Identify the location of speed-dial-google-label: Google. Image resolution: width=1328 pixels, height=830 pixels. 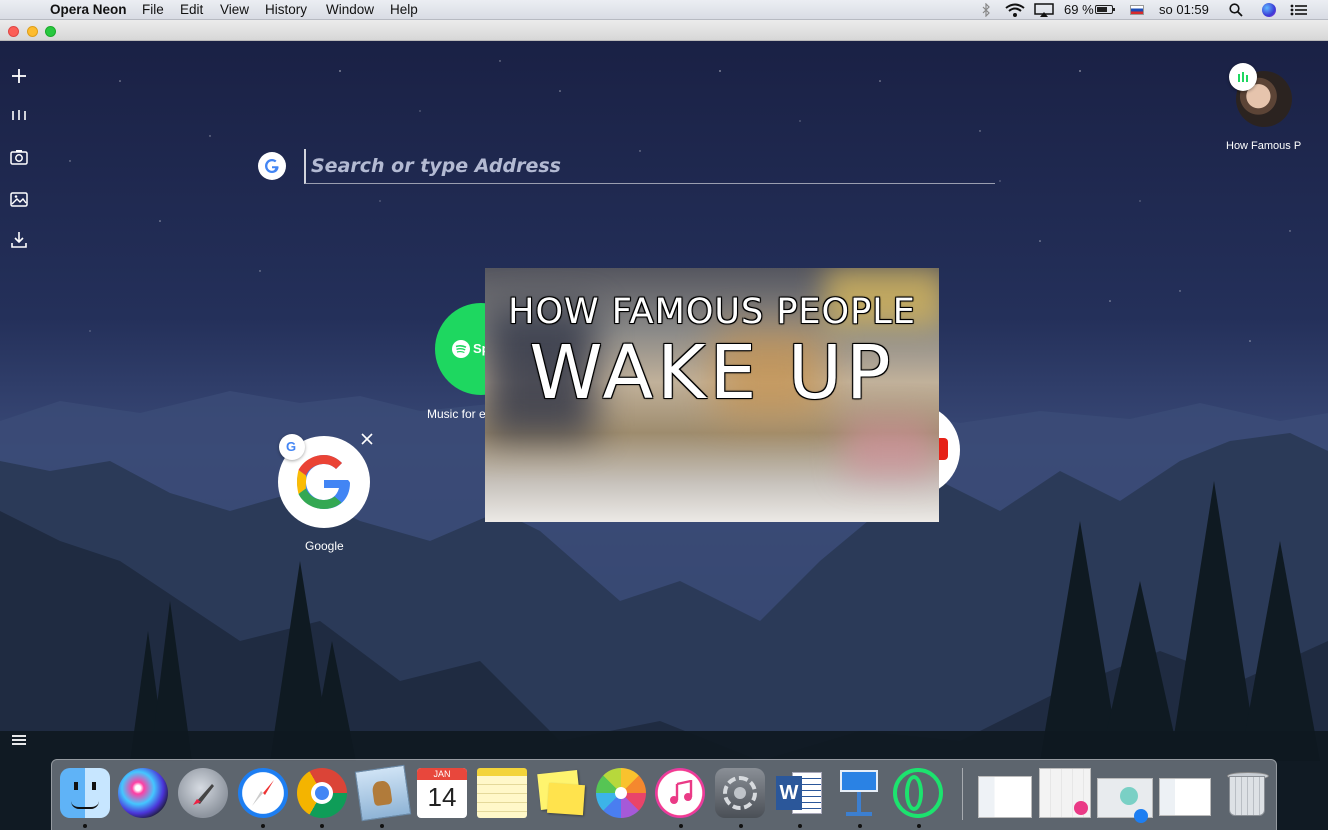
(324, 546).